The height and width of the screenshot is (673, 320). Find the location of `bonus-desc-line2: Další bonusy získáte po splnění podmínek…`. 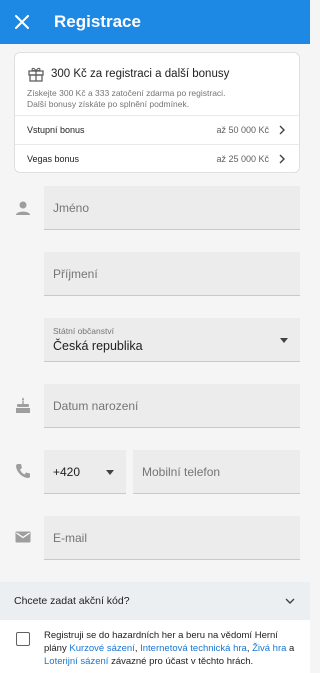

bonus-desc-line2: Další bonusy získáte po splnění podmínek… is located at coordinates (108, 104).